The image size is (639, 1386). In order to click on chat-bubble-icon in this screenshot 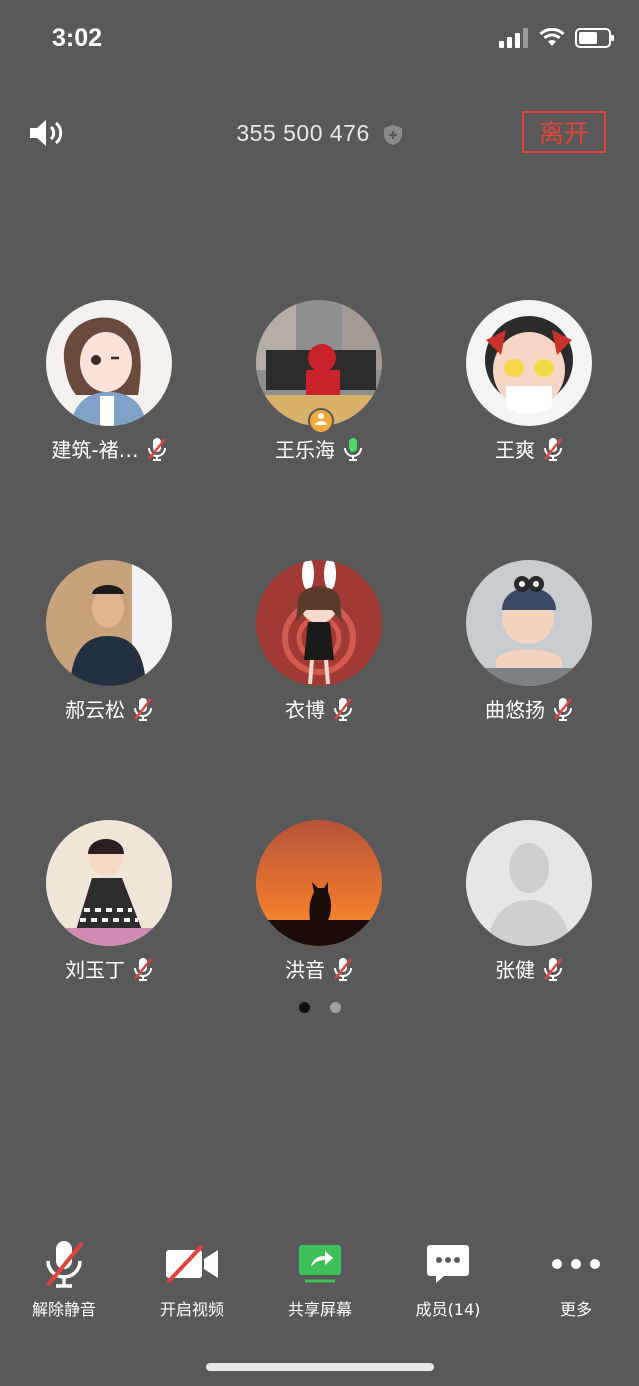, I will do `click(448, 1264)`.